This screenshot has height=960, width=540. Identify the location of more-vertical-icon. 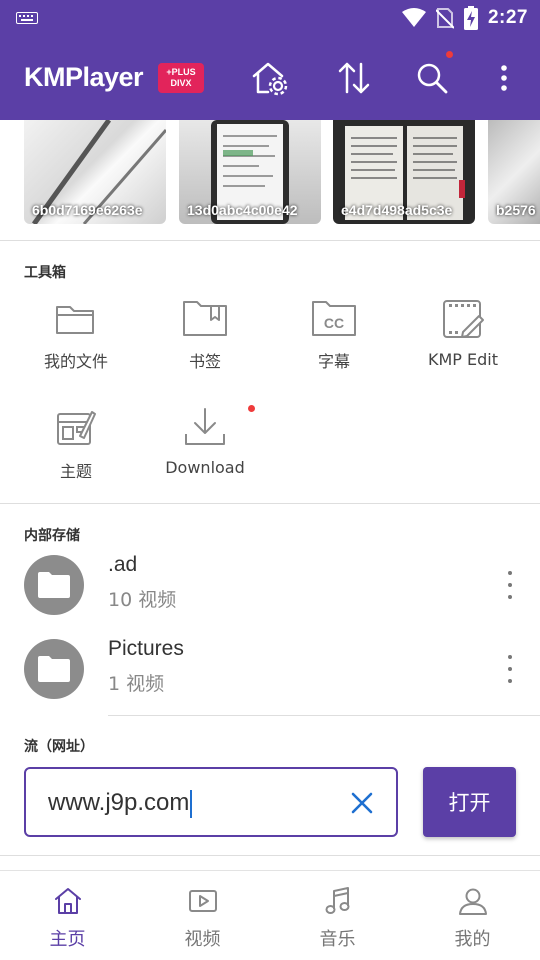
(504, 78).